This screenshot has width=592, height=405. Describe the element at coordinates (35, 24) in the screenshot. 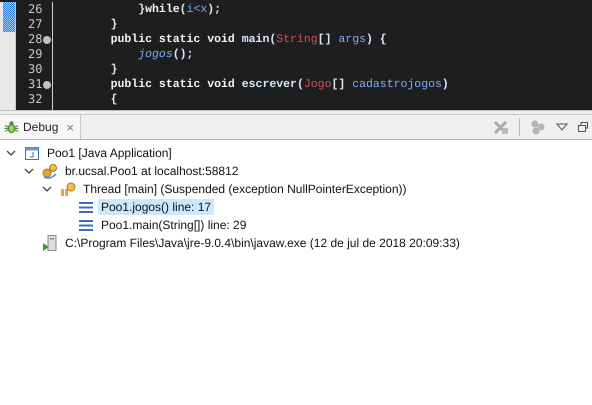

I see `line-number: 27` at that location.